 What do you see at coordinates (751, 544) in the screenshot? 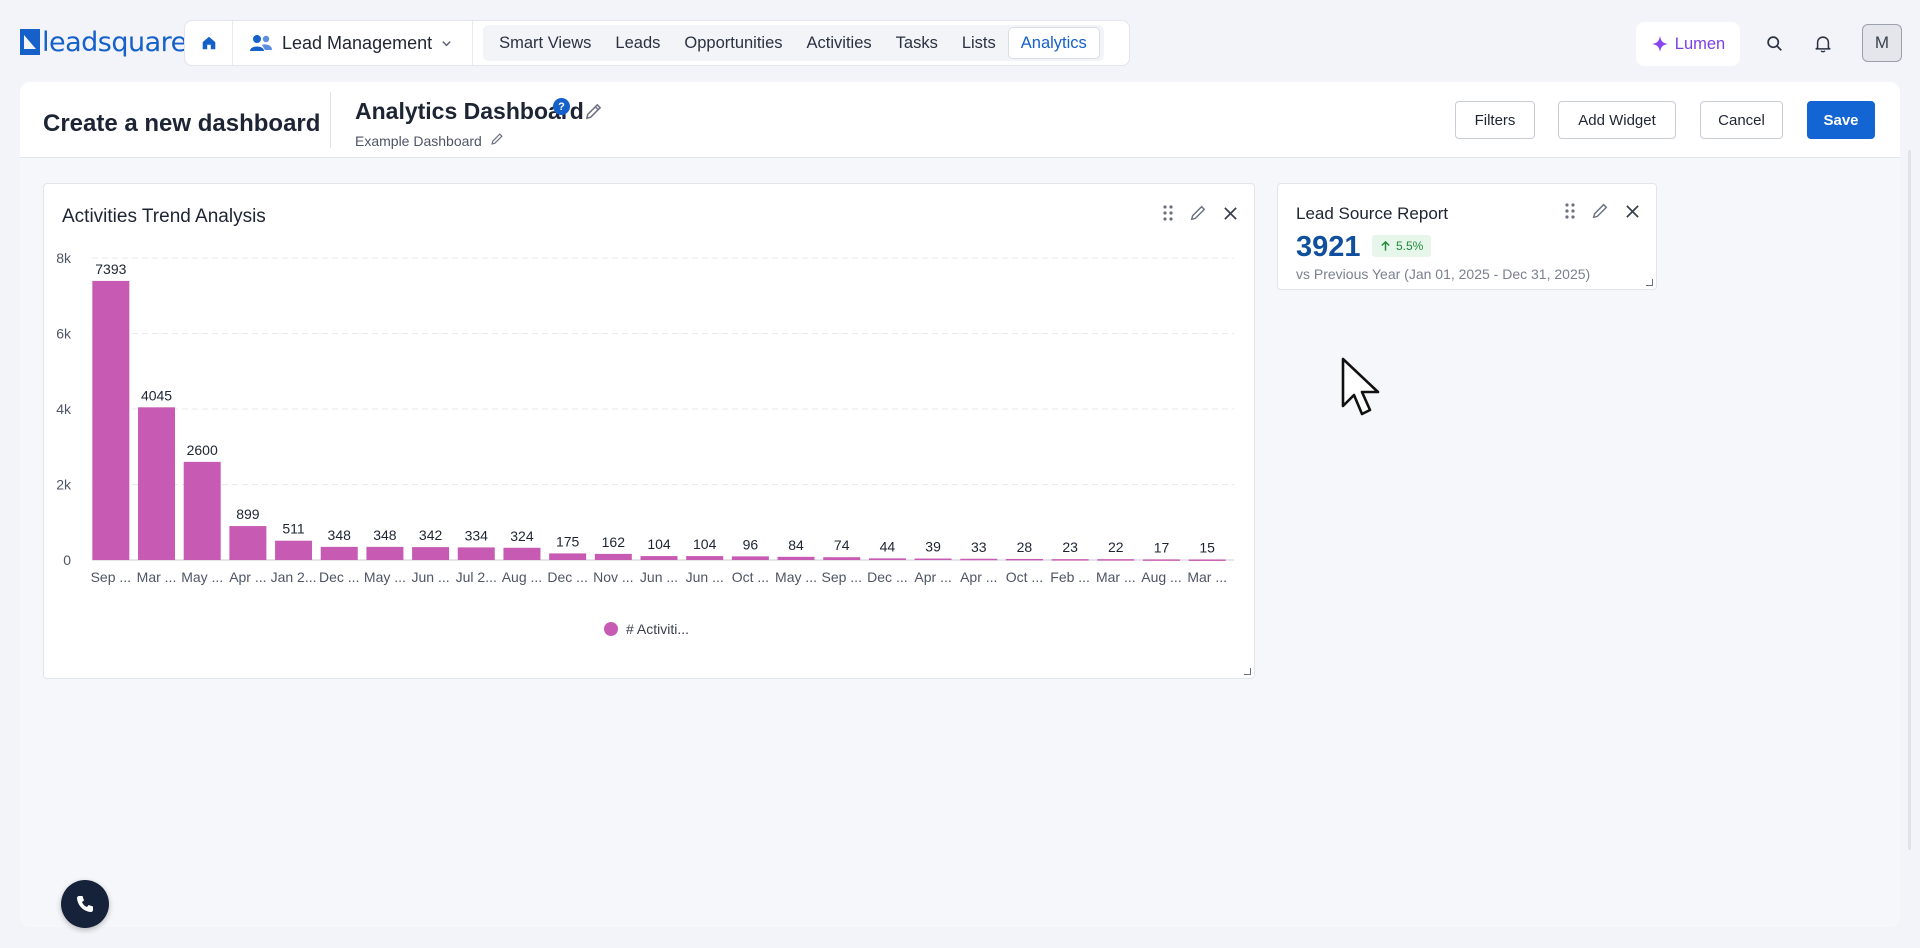
I see `data-label: 96` at bounding box center [751, 544].